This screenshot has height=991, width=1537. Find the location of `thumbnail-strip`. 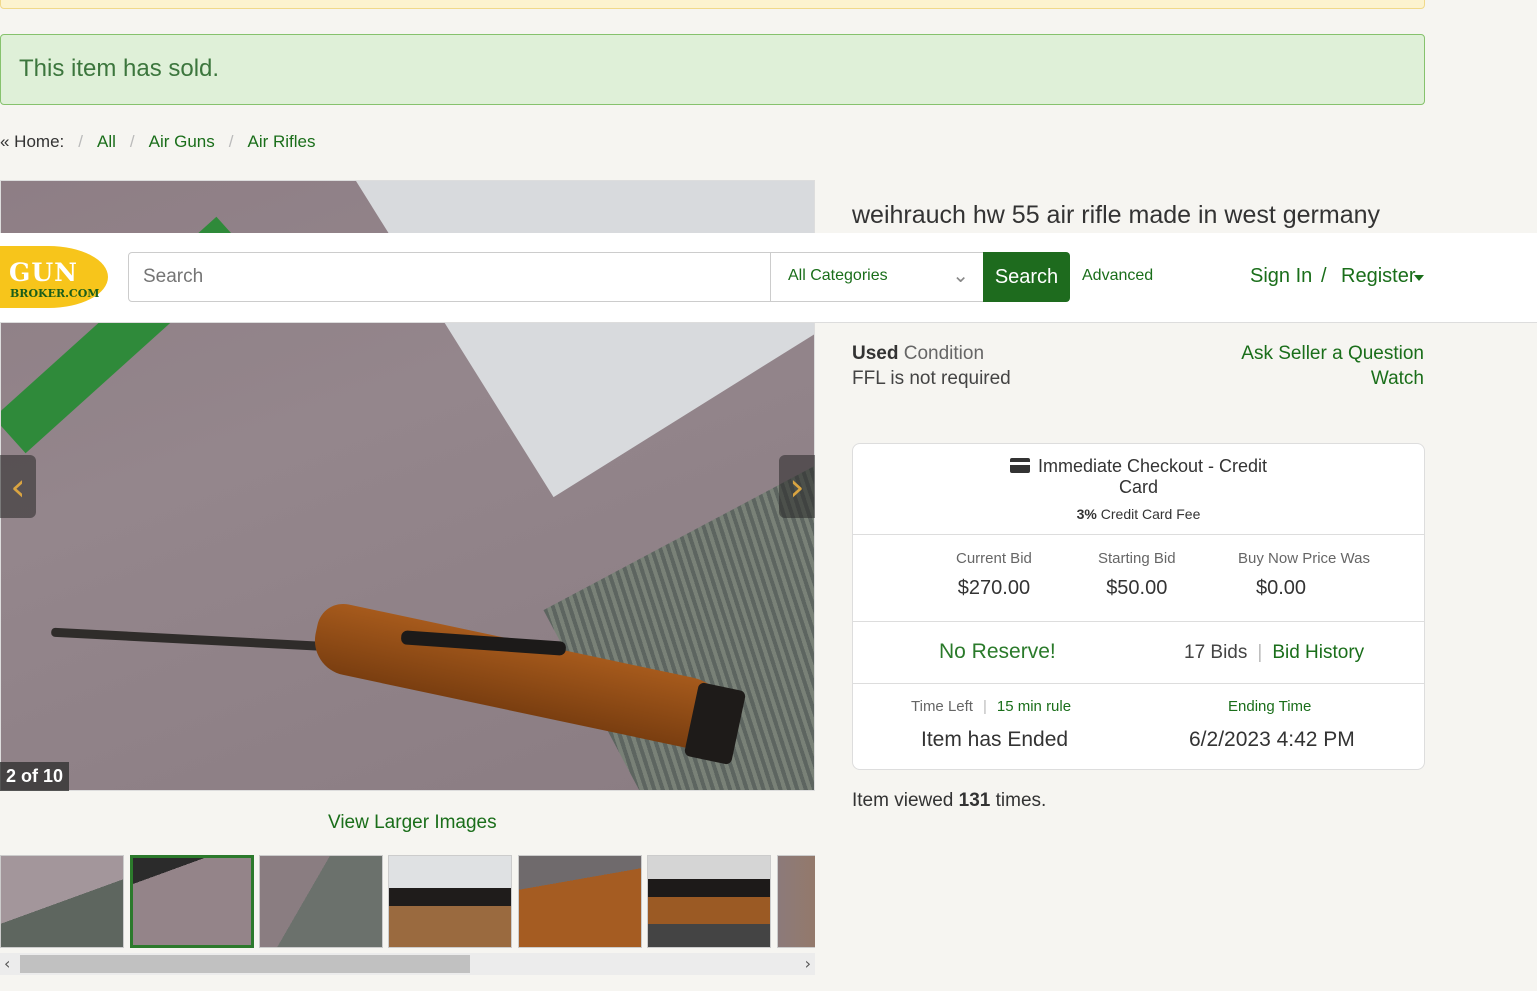

thumbnail-strip is located at coordinates (407, 901).